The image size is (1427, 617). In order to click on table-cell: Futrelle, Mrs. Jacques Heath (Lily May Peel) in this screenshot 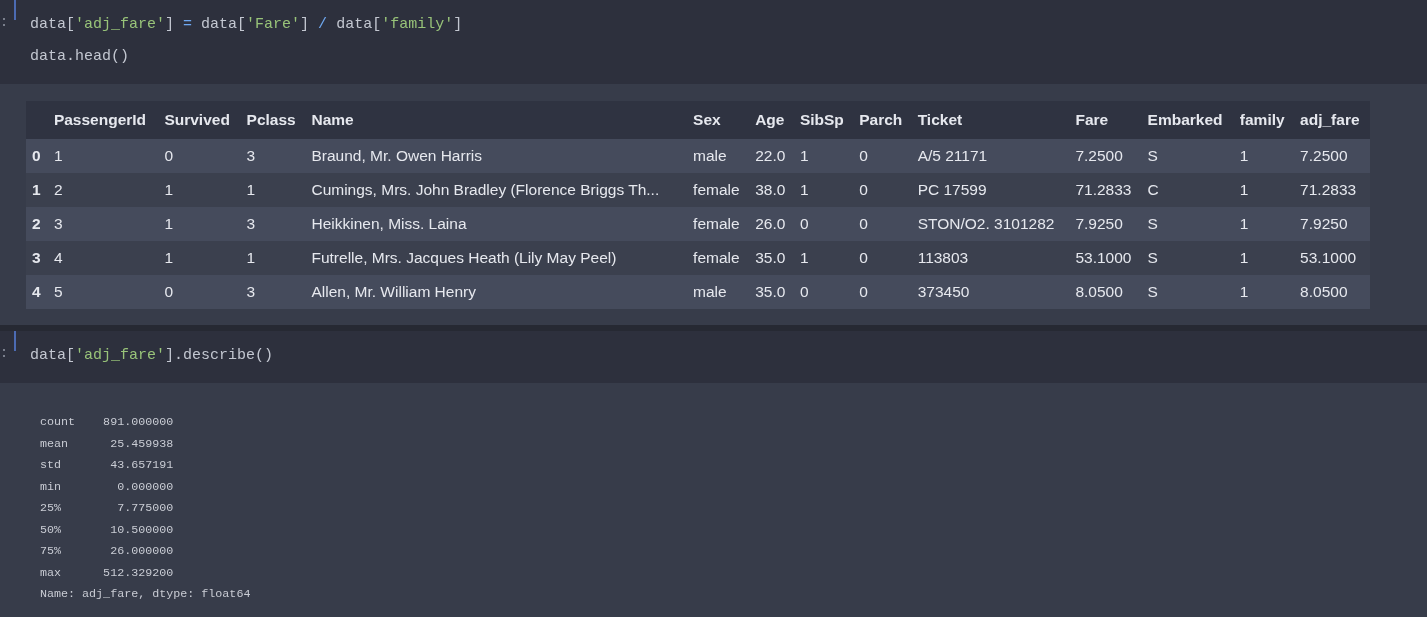, I will do `click(496, 258)`.